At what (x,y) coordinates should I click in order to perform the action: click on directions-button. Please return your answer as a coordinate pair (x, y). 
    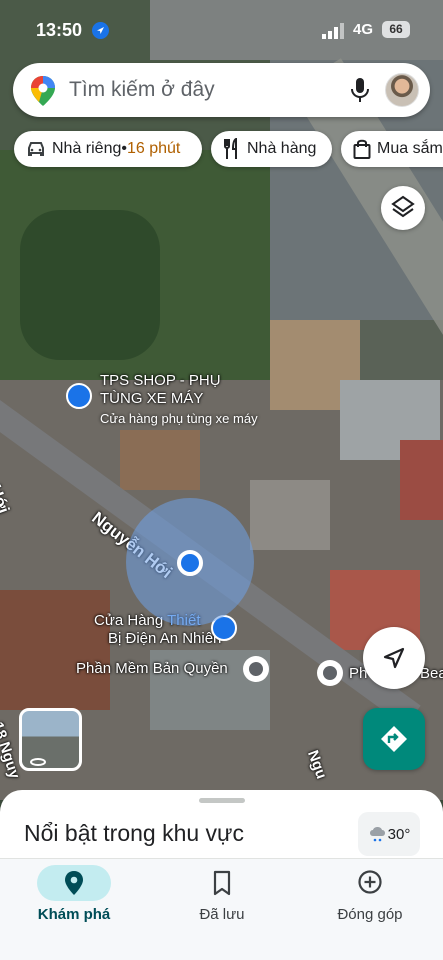
    Looking at the image, I should click on (394, 739).